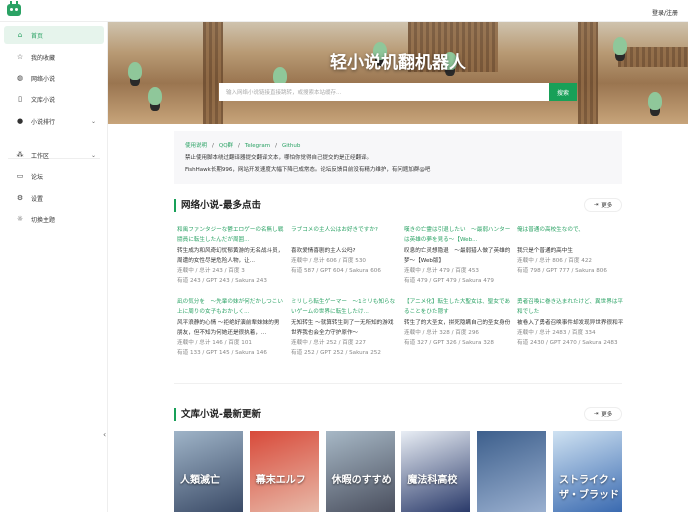 The height and width of the screenshot is (512, 688). Describe the element at coordinates (432, 480) in the screenshot. I see `cover-title-art: 魔法科高校` at that location.